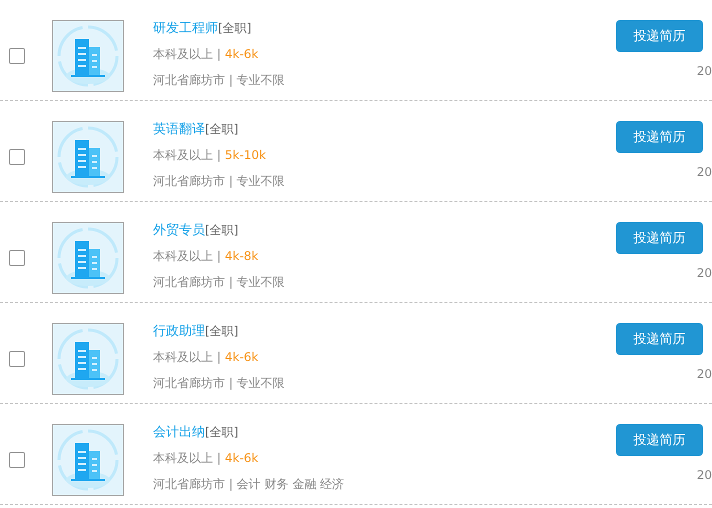  Describe the element at coordinates (185, 28) in the screenshot. I see `job-title-link: 研发工程师` at that location.